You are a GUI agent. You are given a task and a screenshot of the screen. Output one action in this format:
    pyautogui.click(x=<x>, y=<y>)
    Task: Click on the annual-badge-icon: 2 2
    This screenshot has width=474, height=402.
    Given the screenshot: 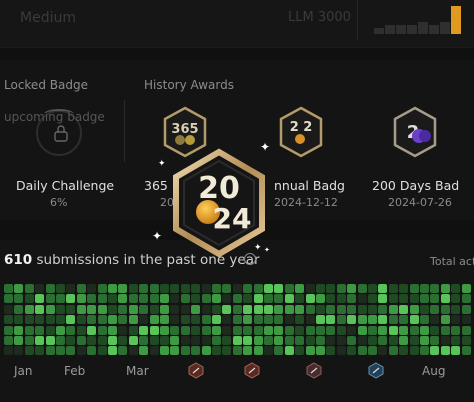 What is the action you would take?
    pyautogui.click(x=301, y=132)
    